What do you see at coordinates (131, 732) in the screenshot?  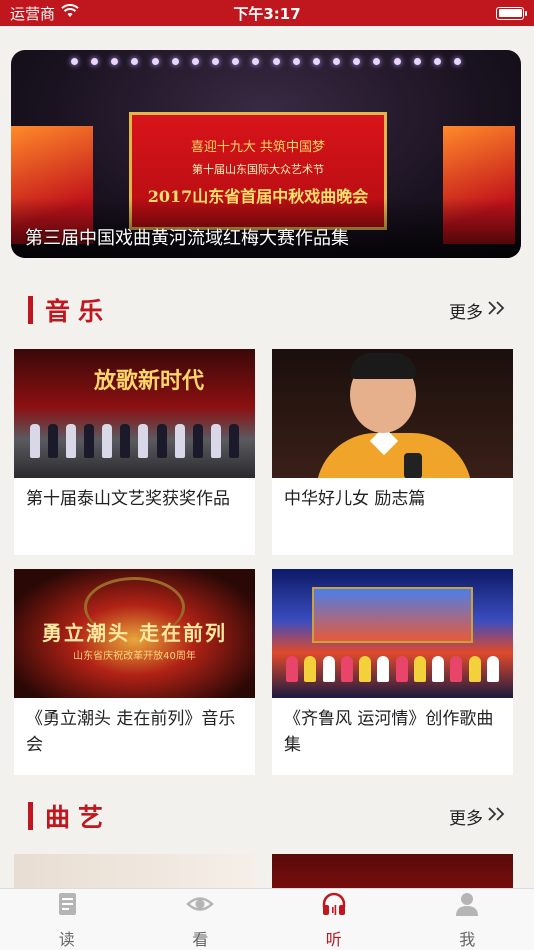 I see `card-title: 《勇立潮头 走在前列》音乐会` at bounding box center [131, 732].